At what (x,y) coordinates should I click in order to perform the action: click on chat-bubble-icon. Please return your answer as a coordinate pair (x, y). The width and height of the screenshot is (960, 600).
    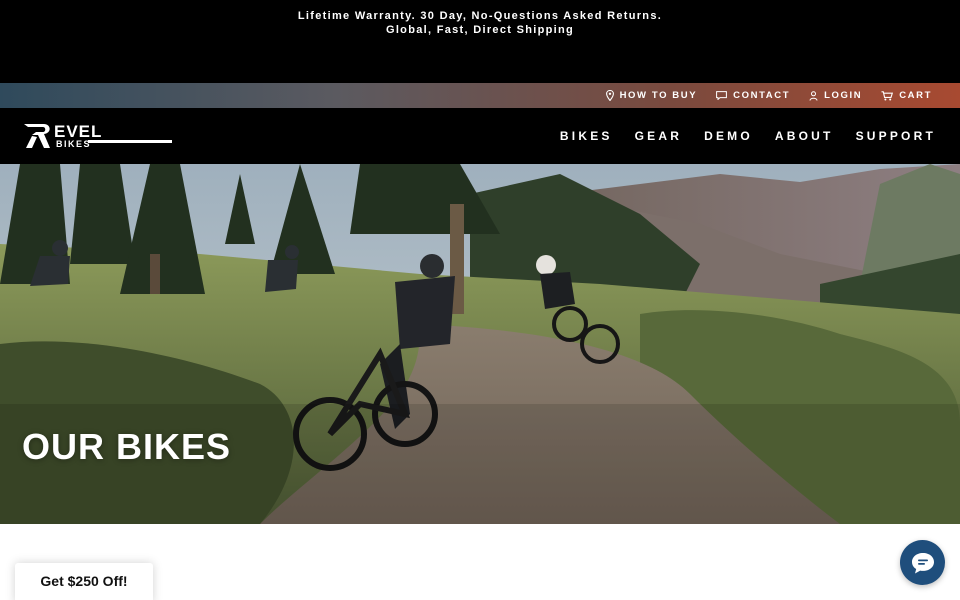
    Looking at the image, I should click on (722, 95).